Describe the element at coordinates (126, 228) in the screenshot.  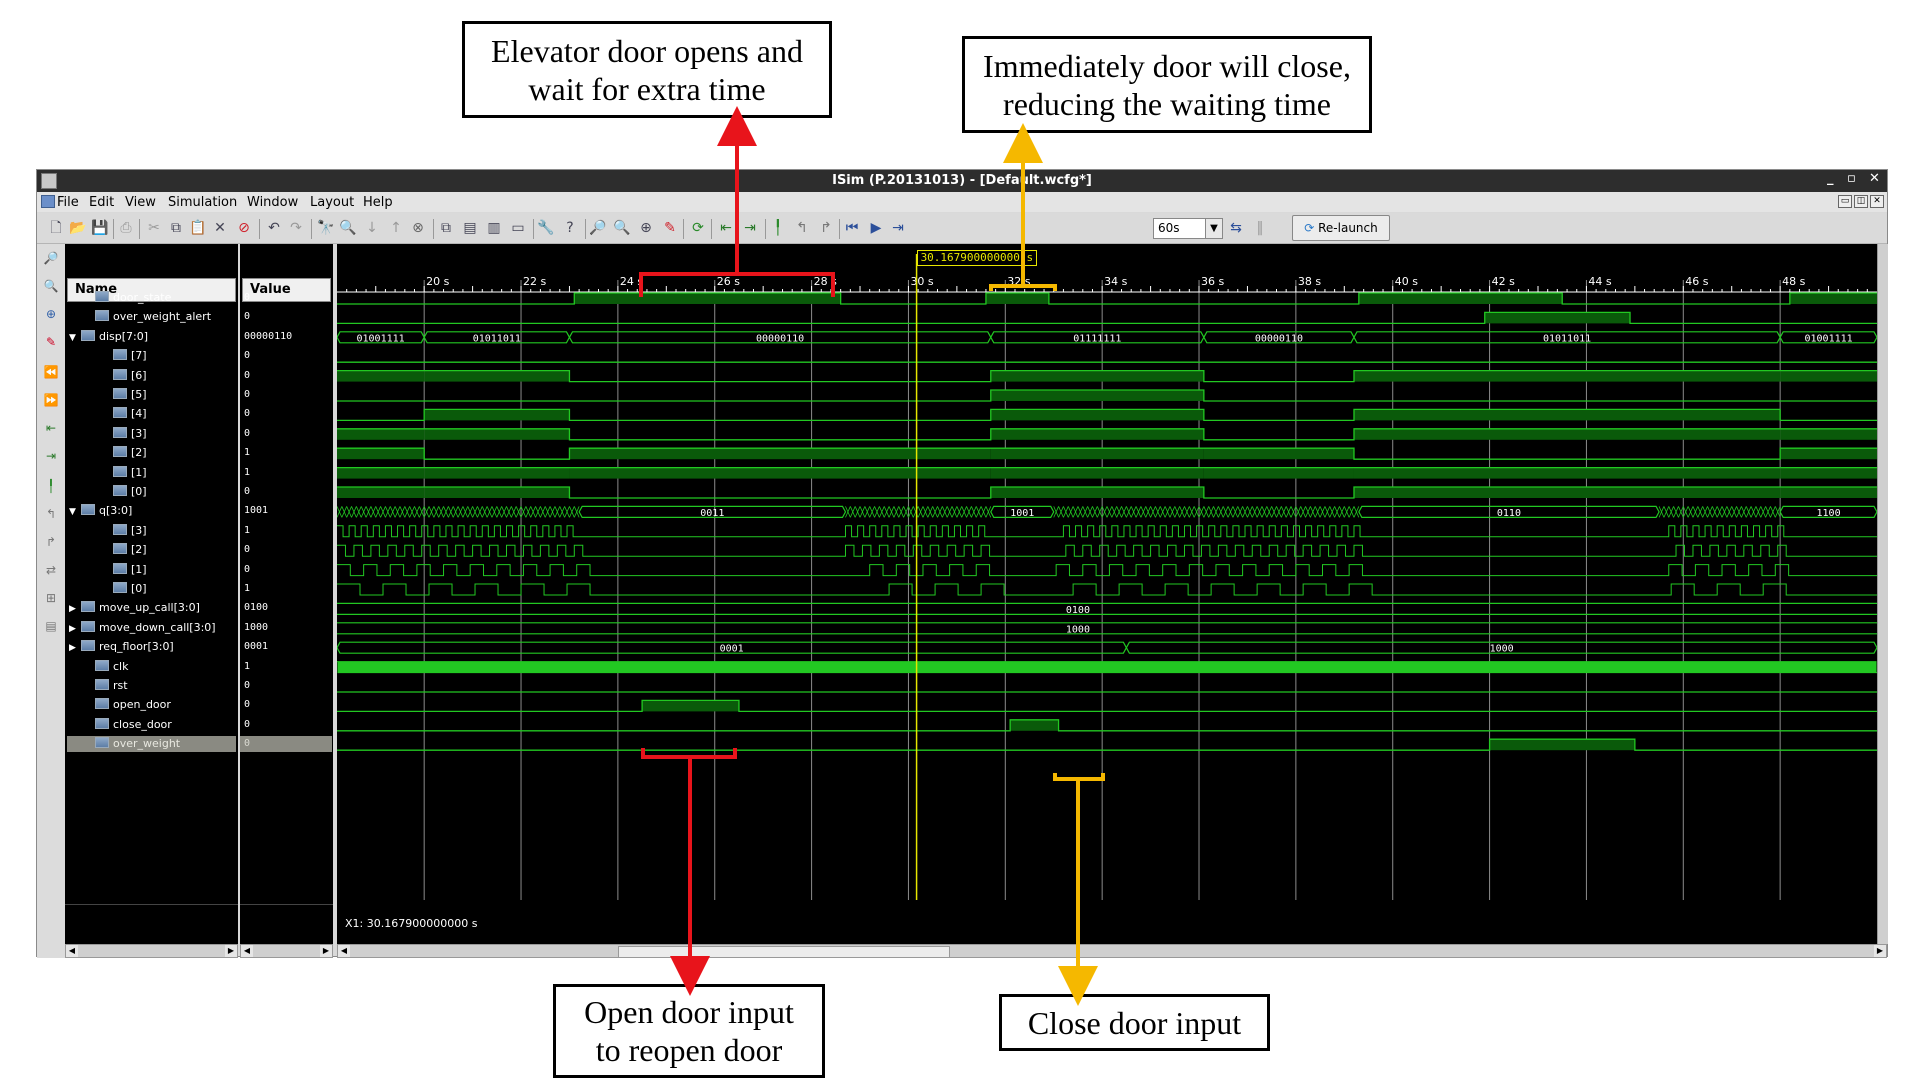
I see `print-icon: ⎙` at that location.